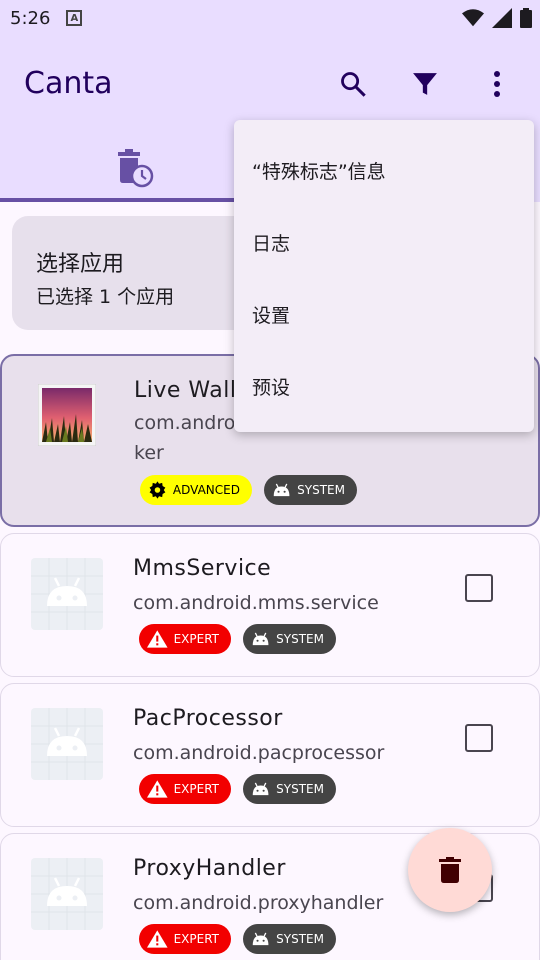 This screenshot has height=960, width=540. I want to click on search-icon, so click(353, 84).